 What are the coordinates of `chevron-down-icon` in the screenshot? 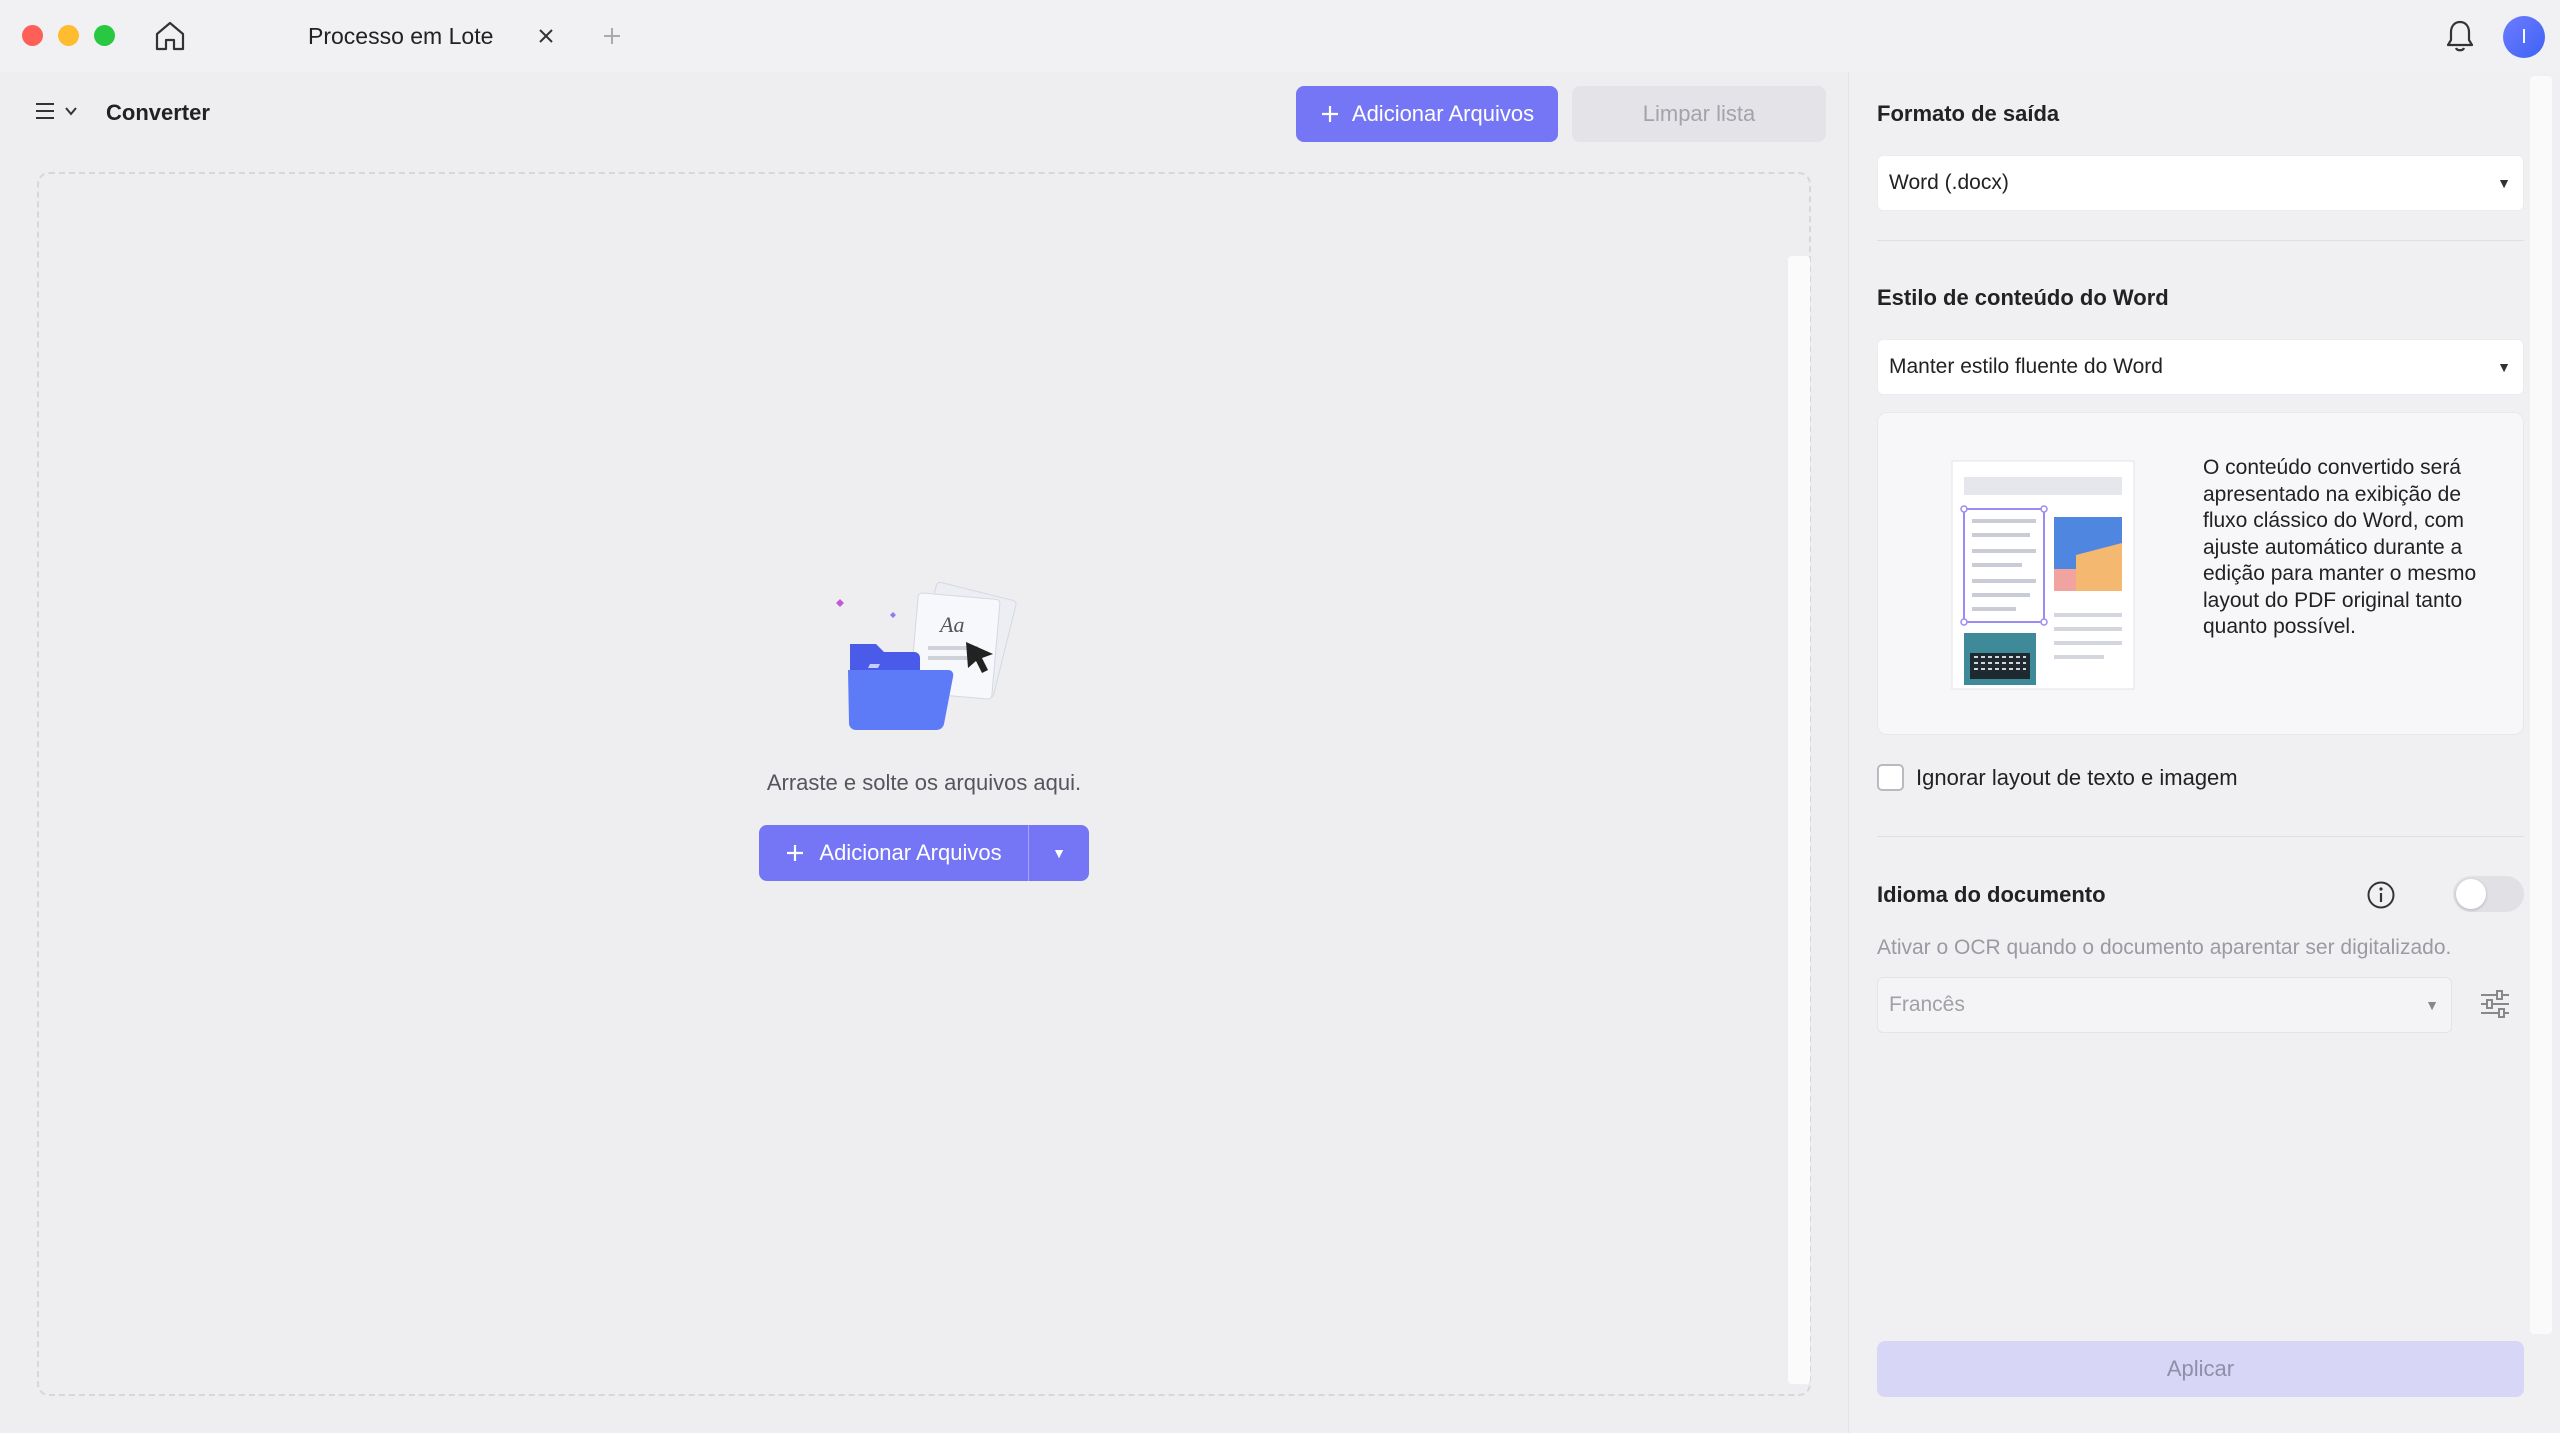 It's located at (71, 111).